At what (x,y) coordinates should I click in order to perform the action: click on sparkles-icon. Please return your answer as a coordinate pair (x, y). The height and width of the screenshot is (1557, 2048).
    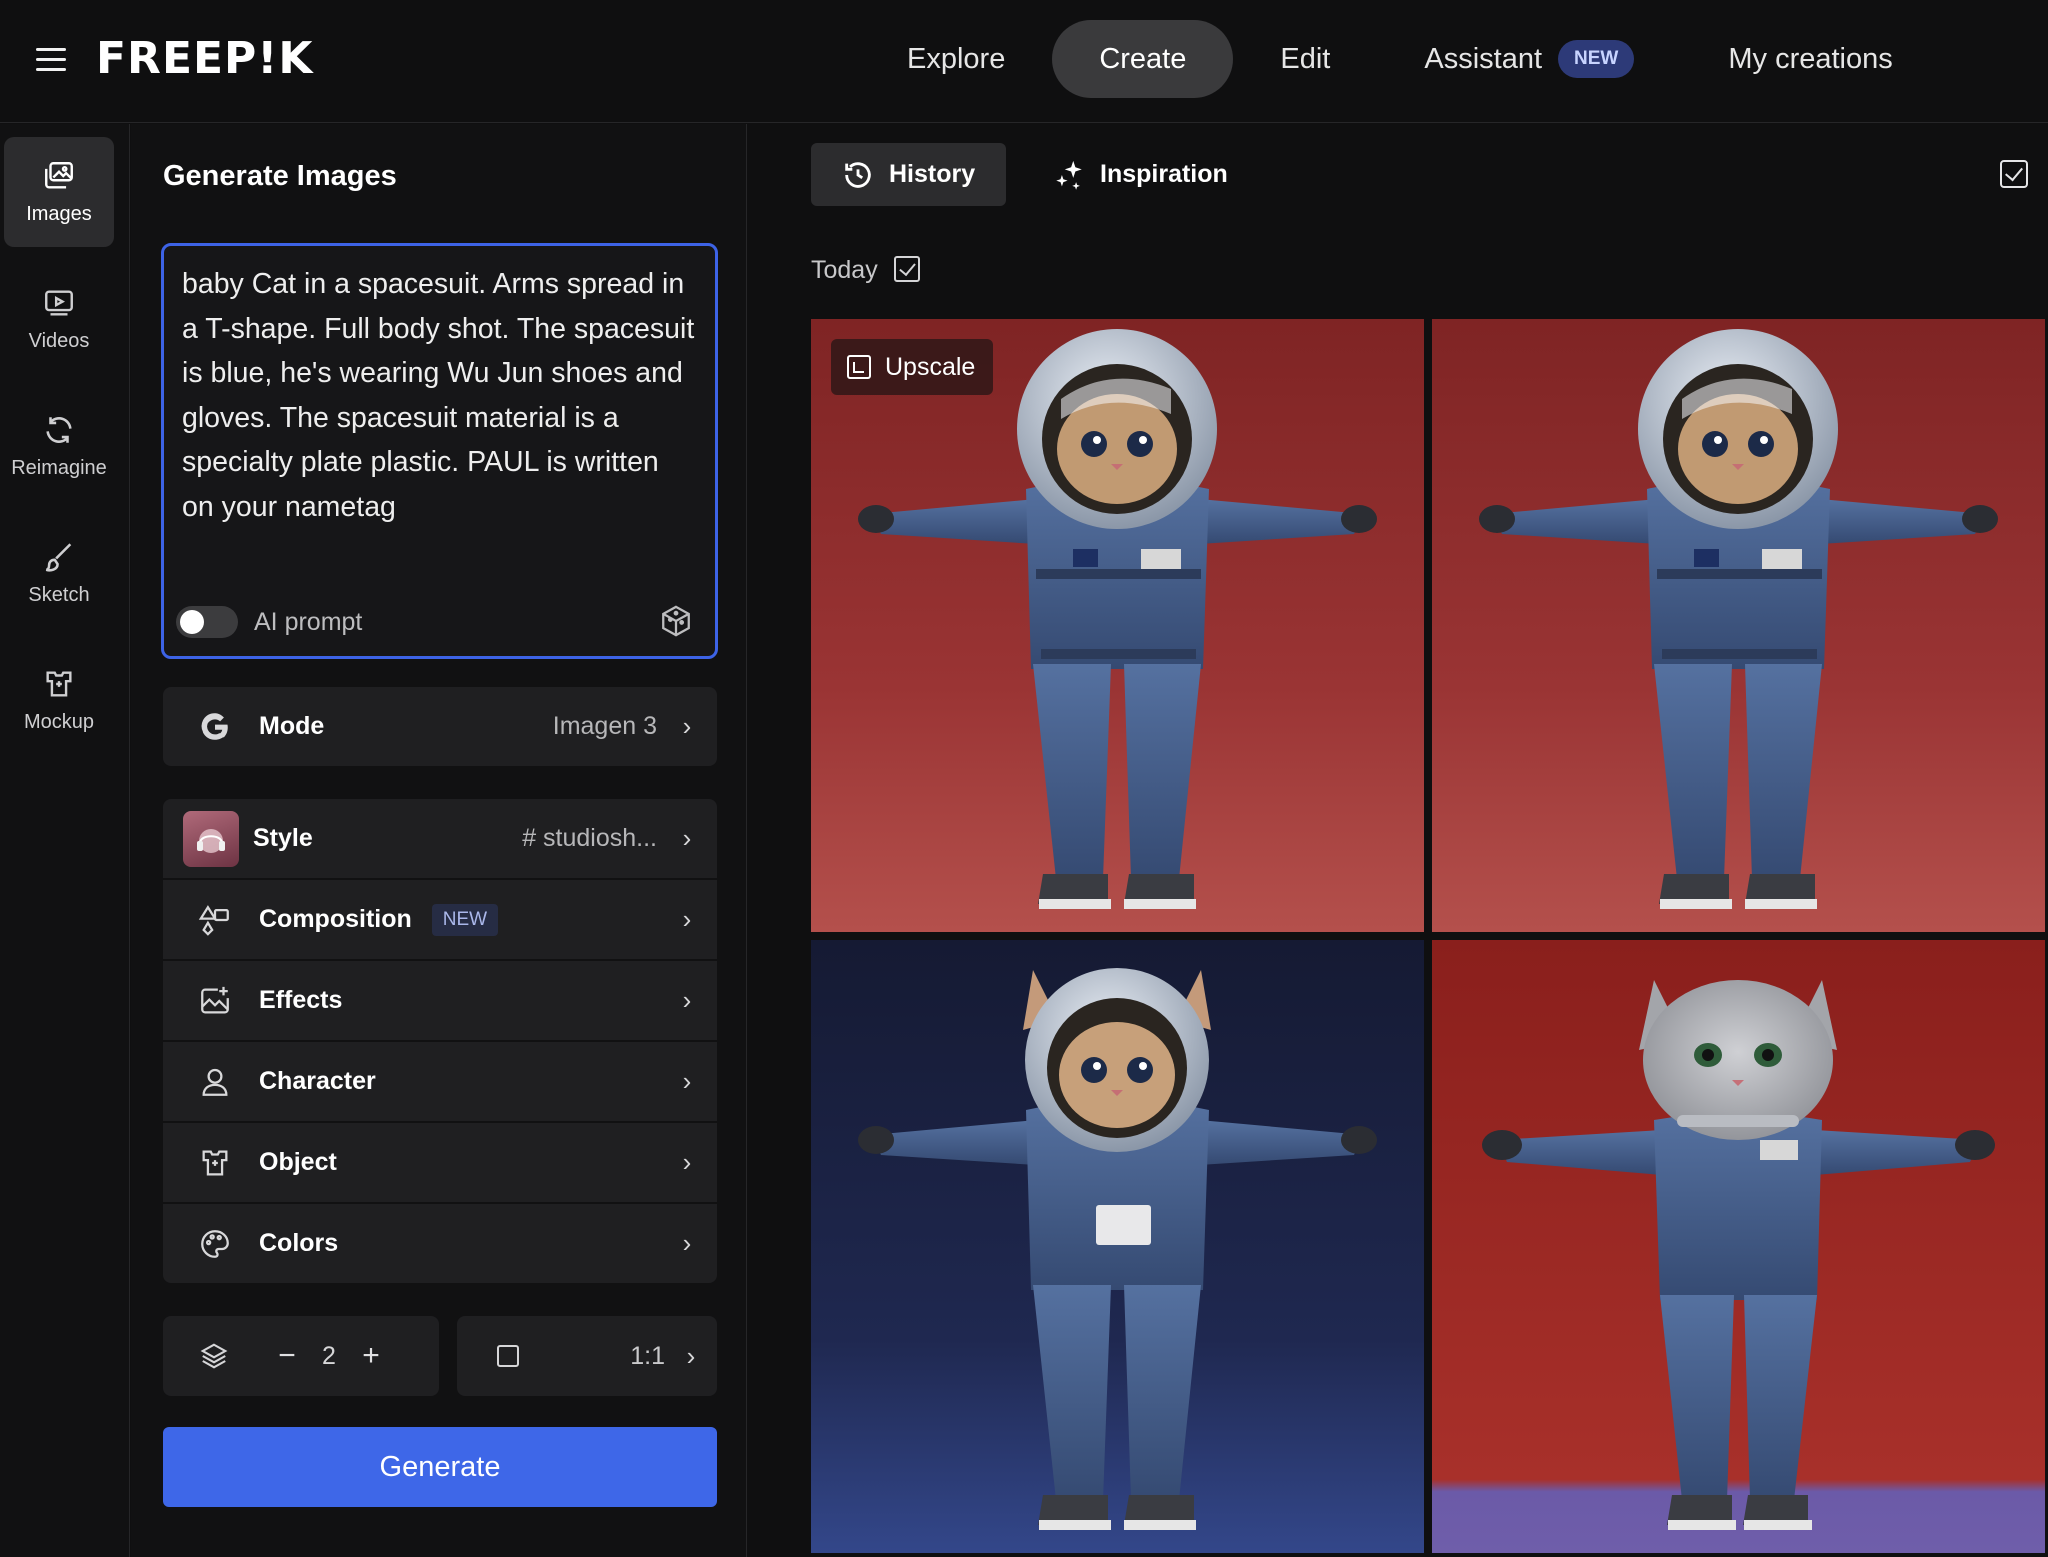
    Looking at the image, I should click on (1069, 175).